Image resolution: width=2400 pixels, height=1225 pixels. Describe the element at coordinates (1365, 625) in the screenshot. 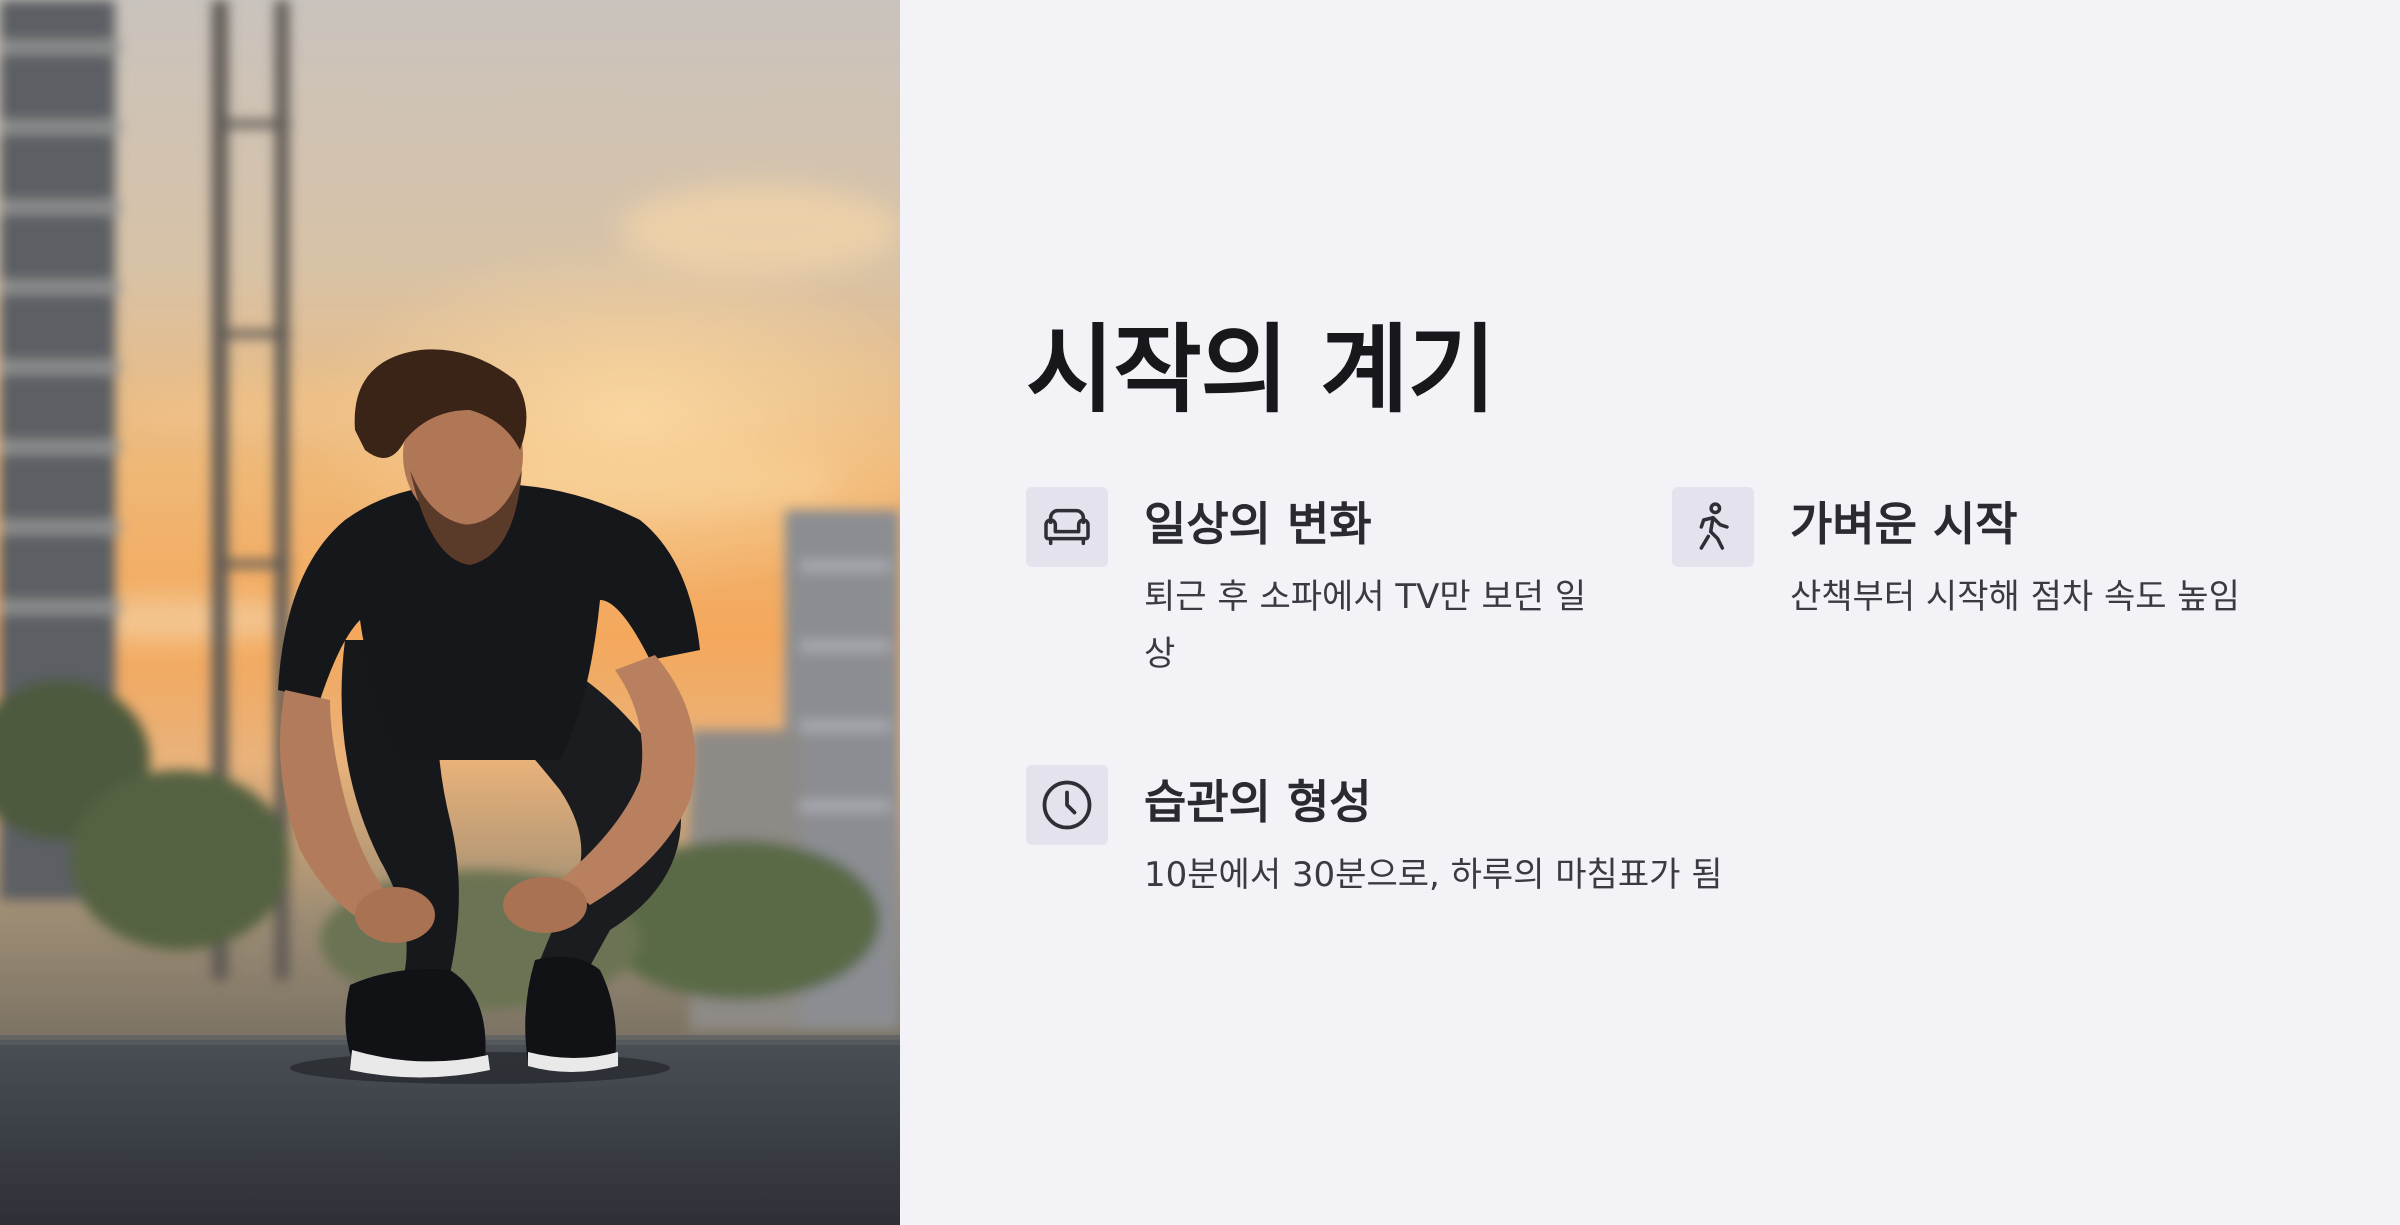

I see `feature-description: 퇴근 후 소파에서 TV만 보던 일상` at that location.